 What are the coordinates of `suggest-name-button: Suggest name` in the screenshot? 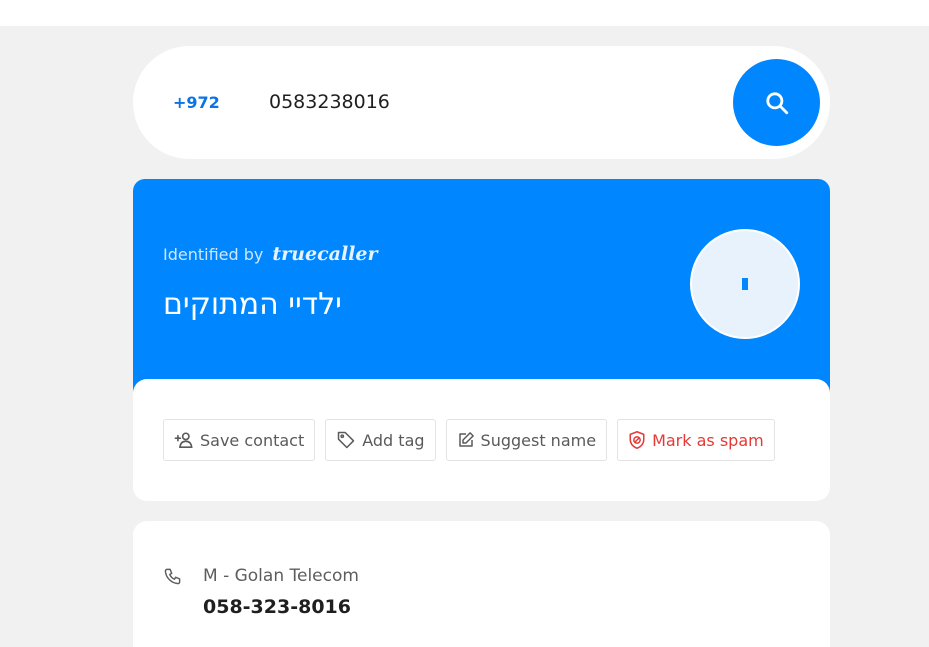 It's located at (526, 440).